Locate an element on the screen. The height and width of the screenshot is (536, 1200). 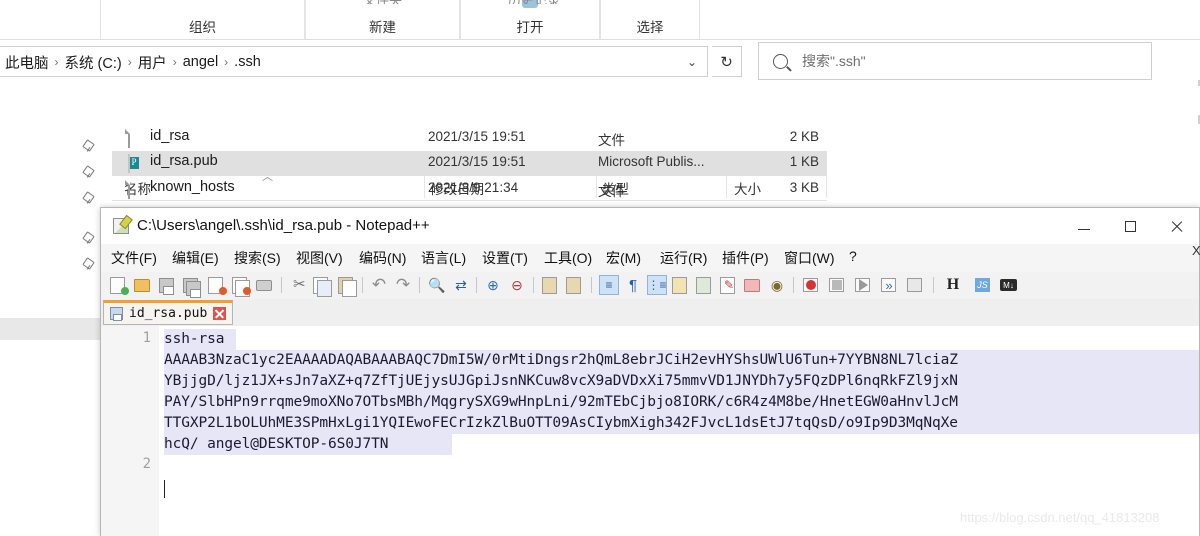
replace-icon: ⇄ is located at coordinates (461, 285).